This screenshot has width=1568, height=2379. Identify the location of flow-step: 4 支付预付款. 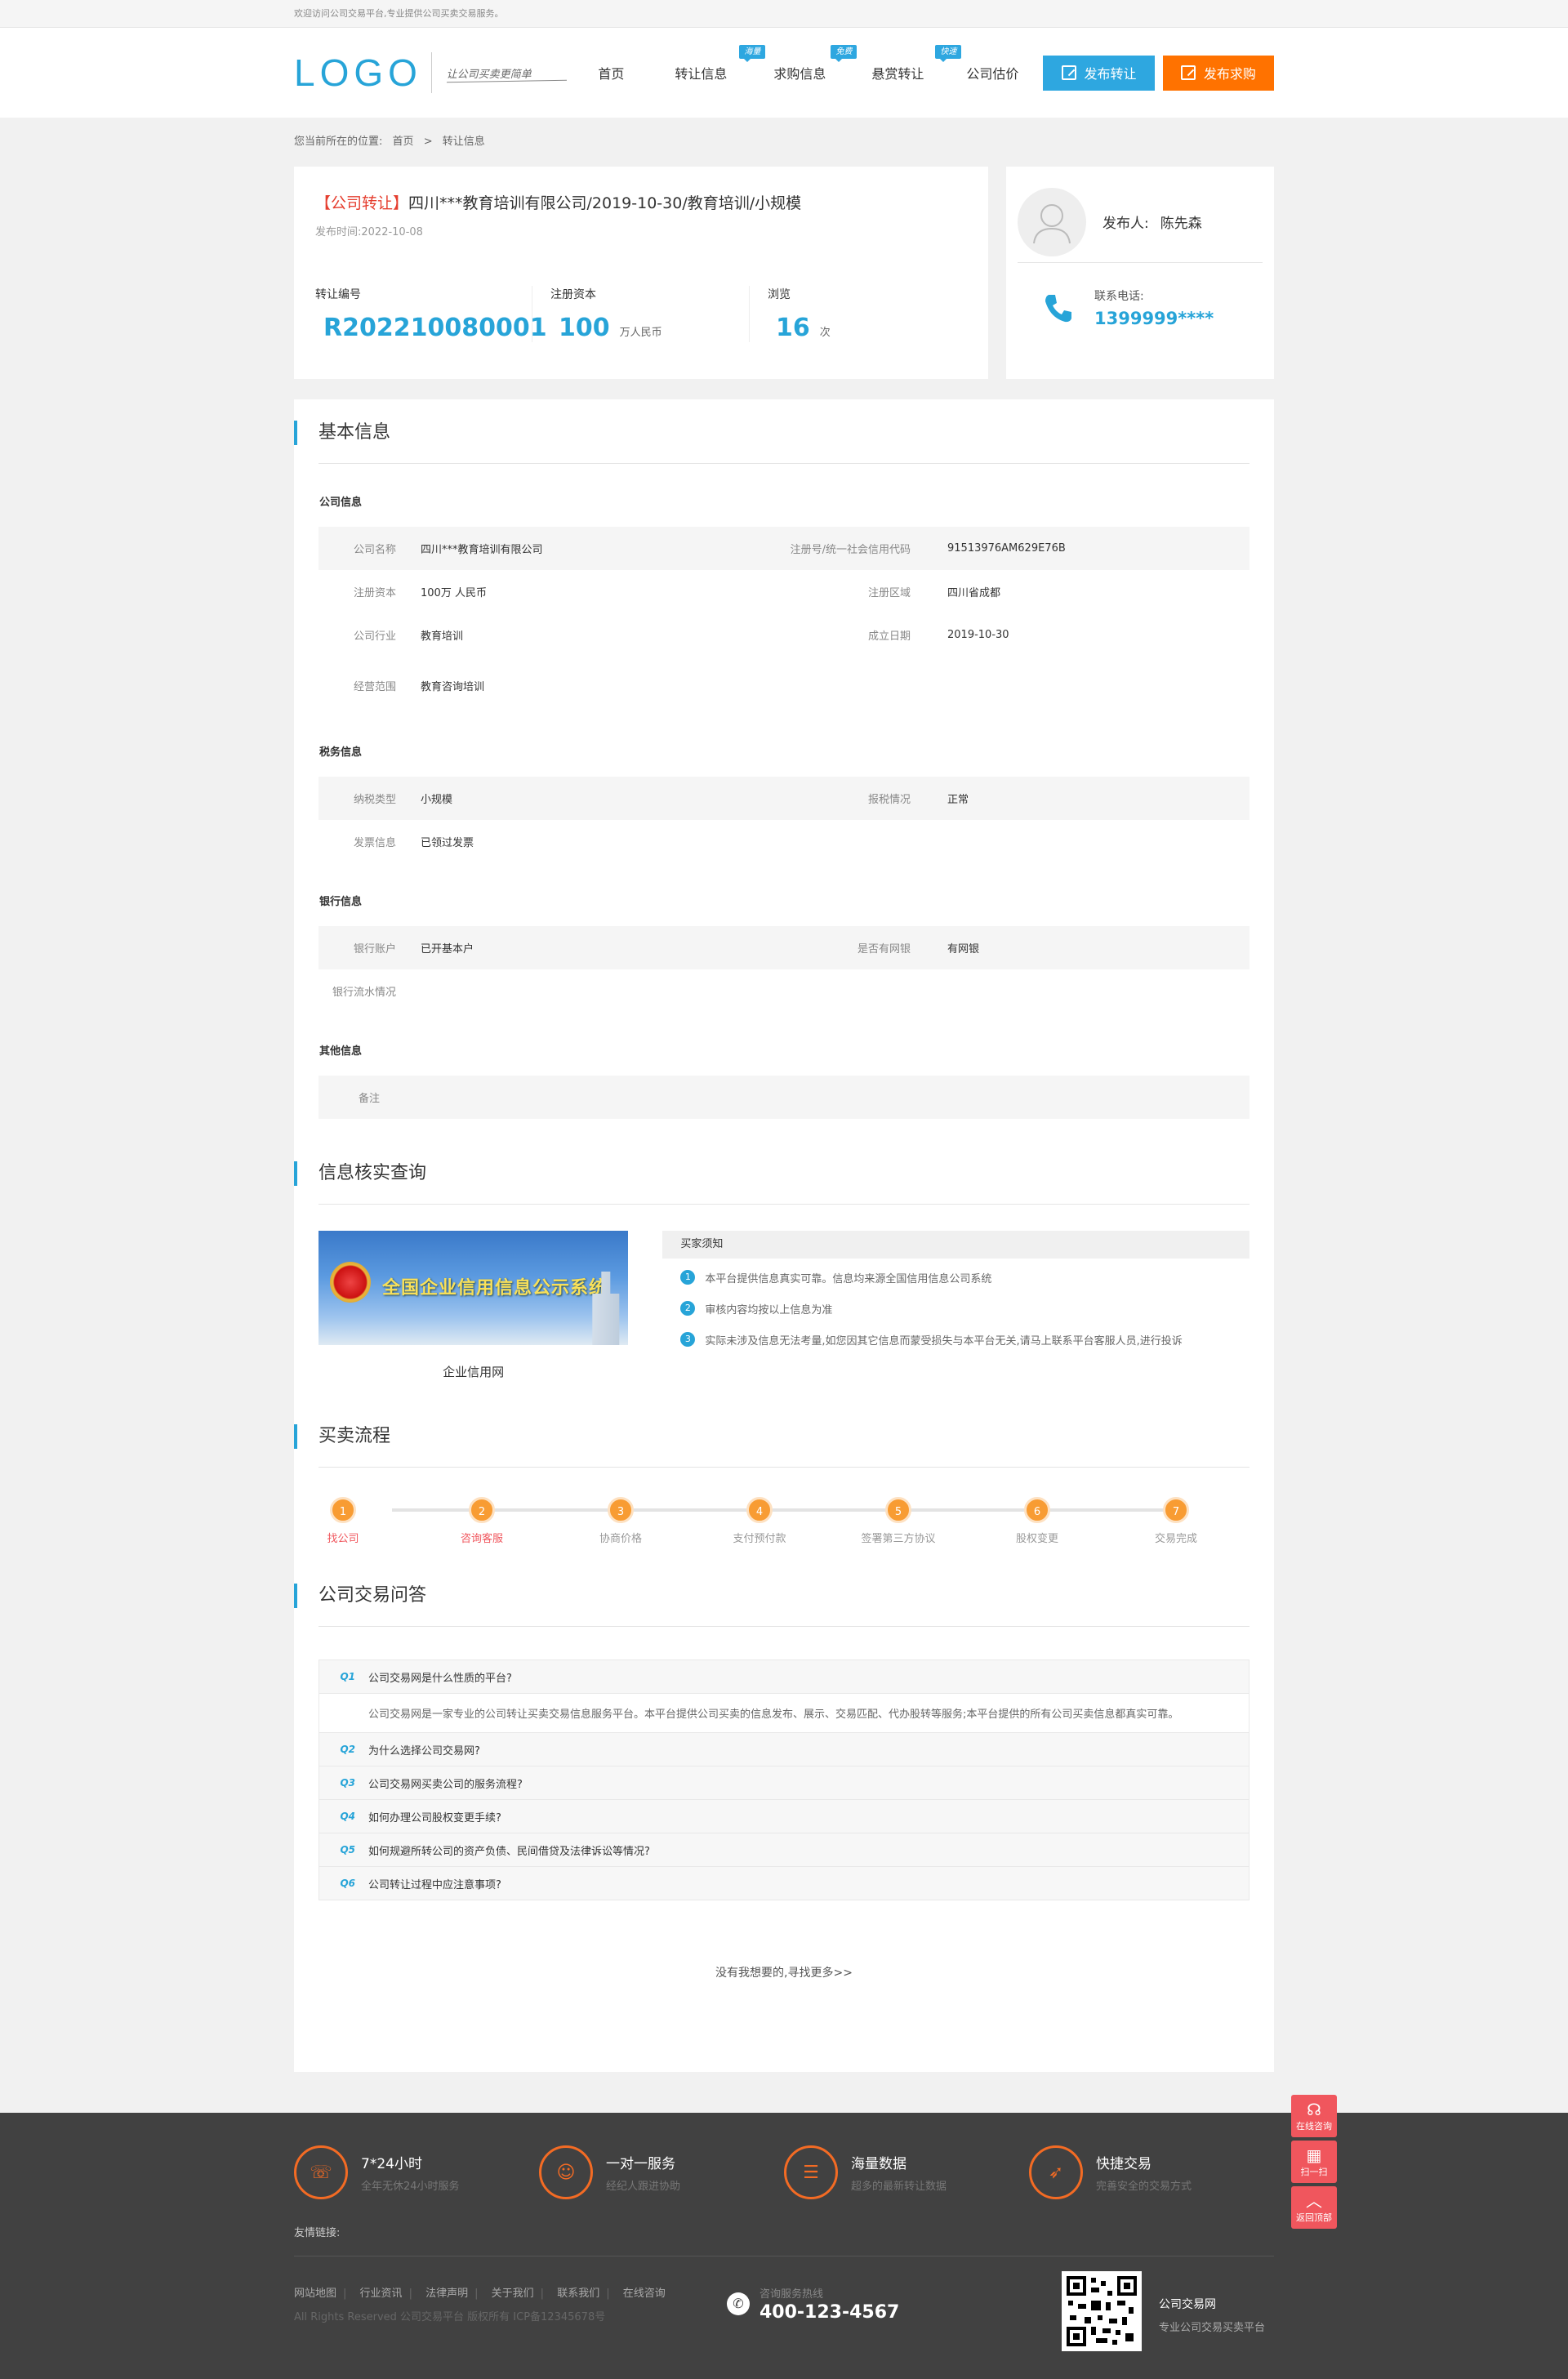
(759, 1521).